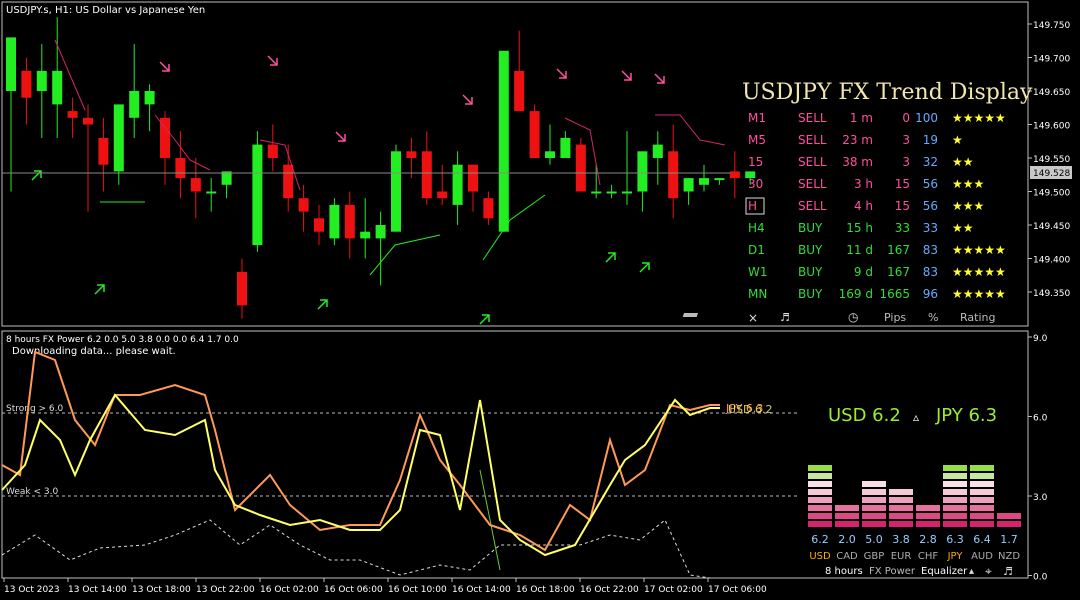 This screenshot has height=600, width=1080. Describe the element at coordinates (673, 590) in the screenshot. I see `time-tick-label: 17 Oct 02:00` at that location.